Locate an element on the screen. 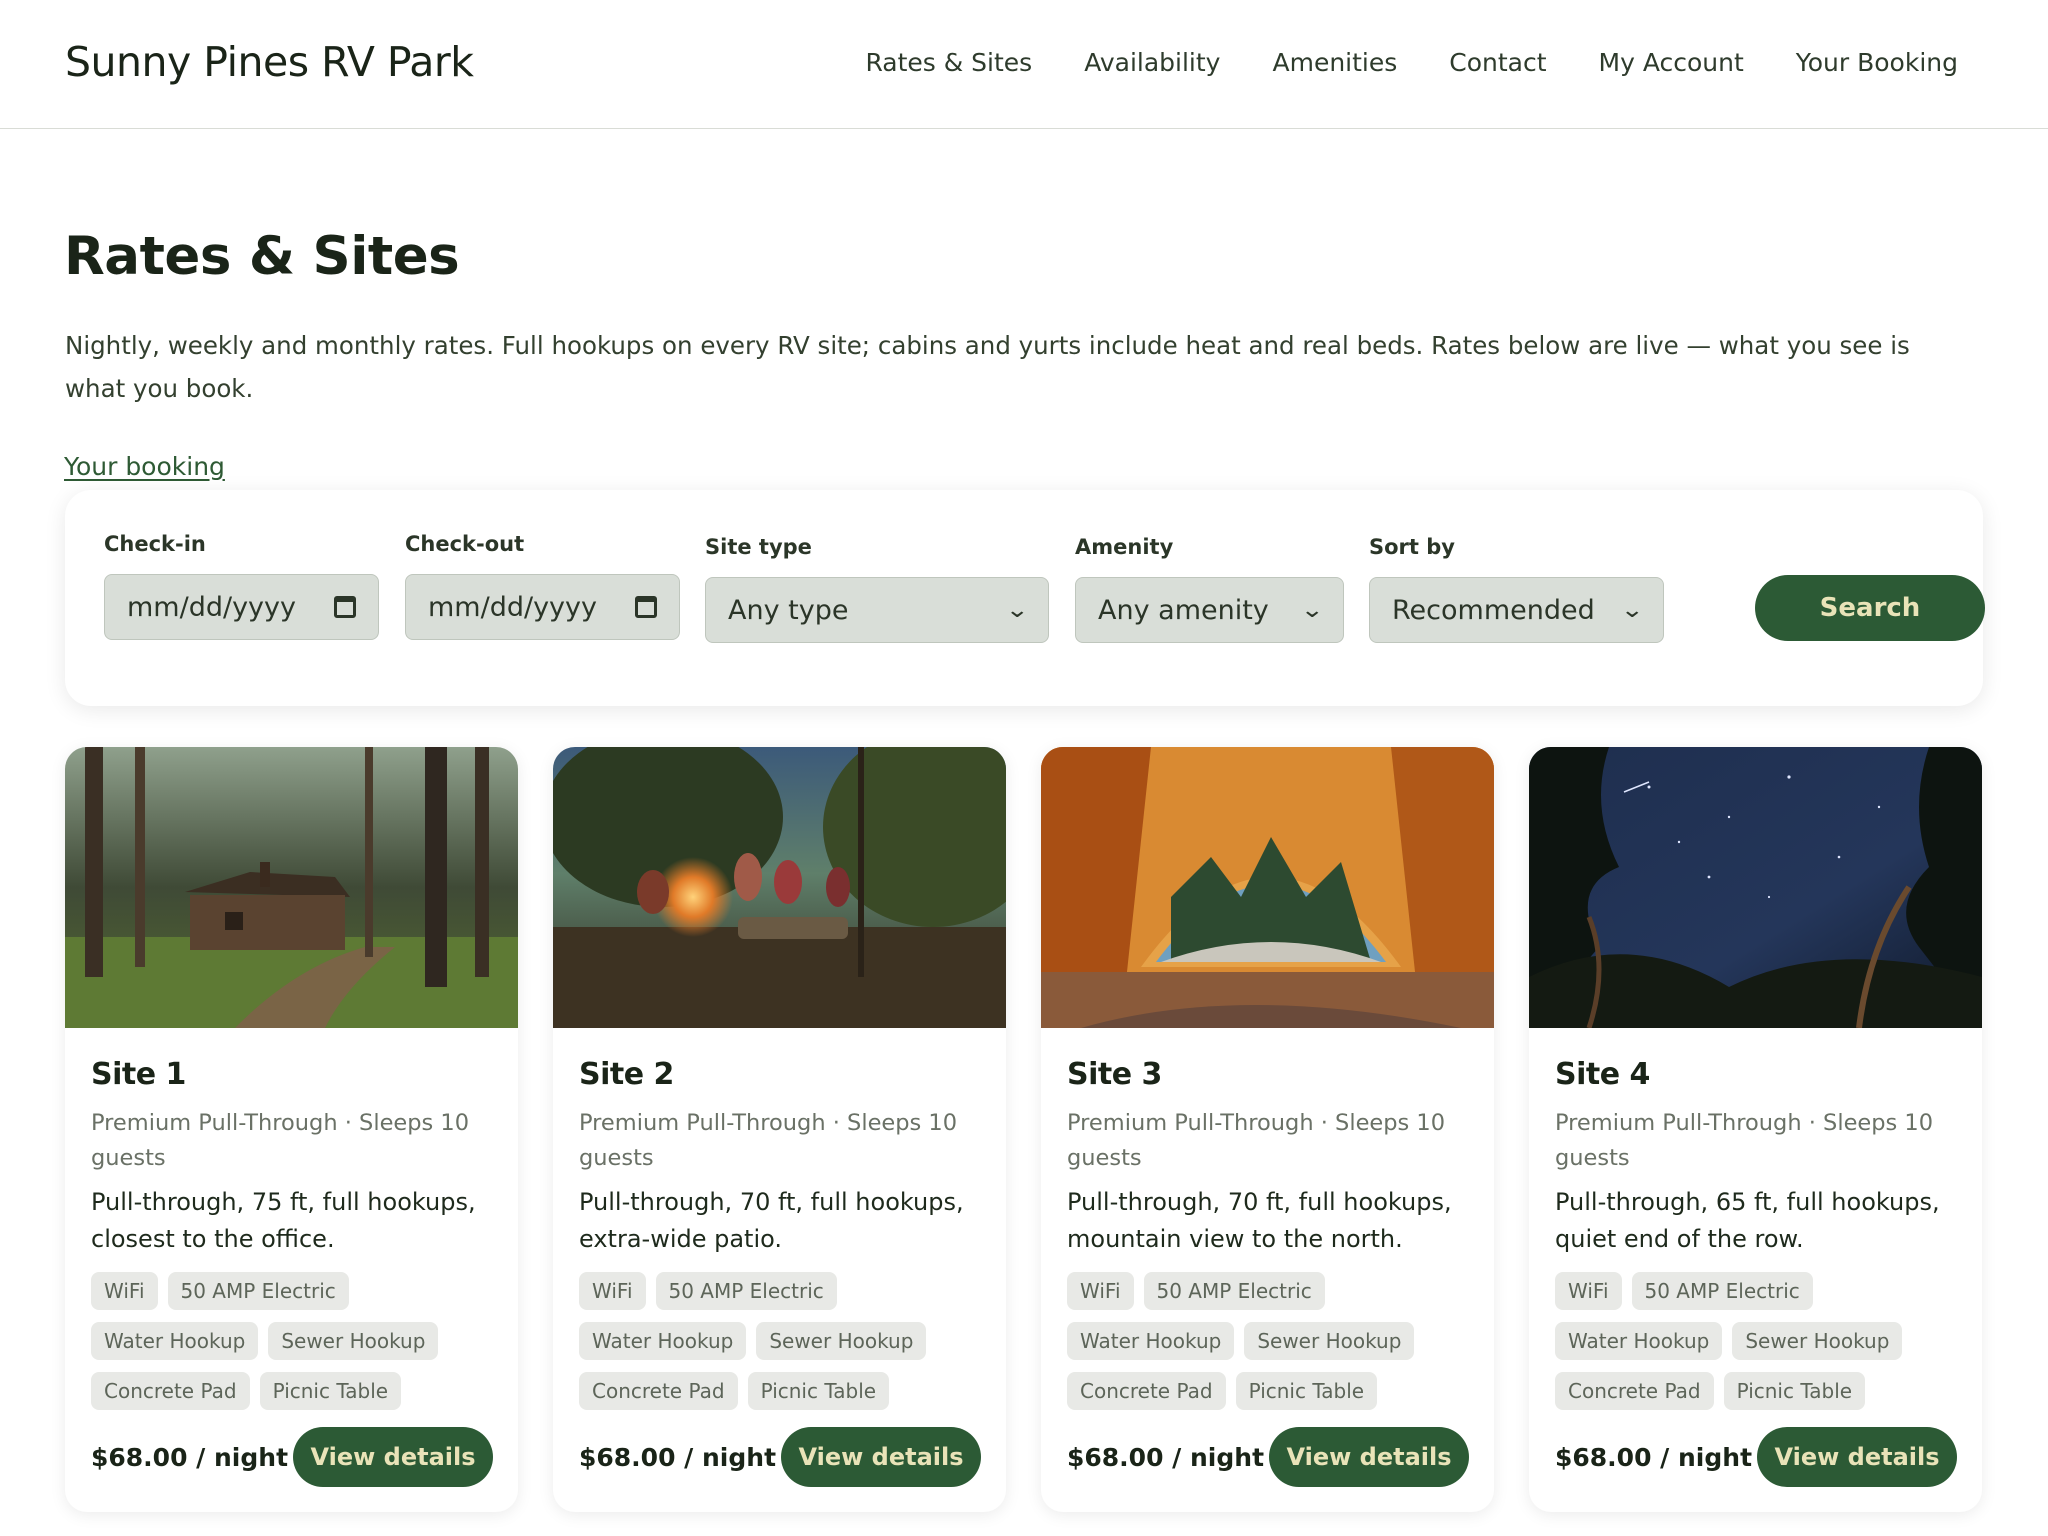  brand-logo: Sunny Pines RV Park is located at coordinates (269, 62).